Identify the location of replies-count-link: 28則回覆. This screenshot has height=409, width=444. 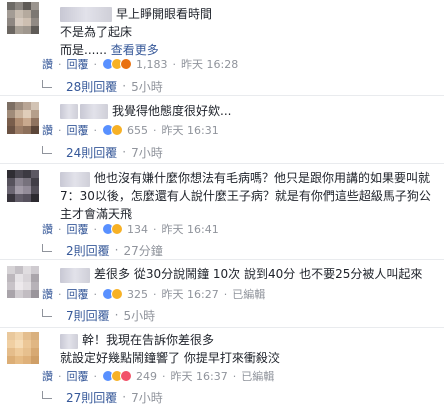
(91, 86).